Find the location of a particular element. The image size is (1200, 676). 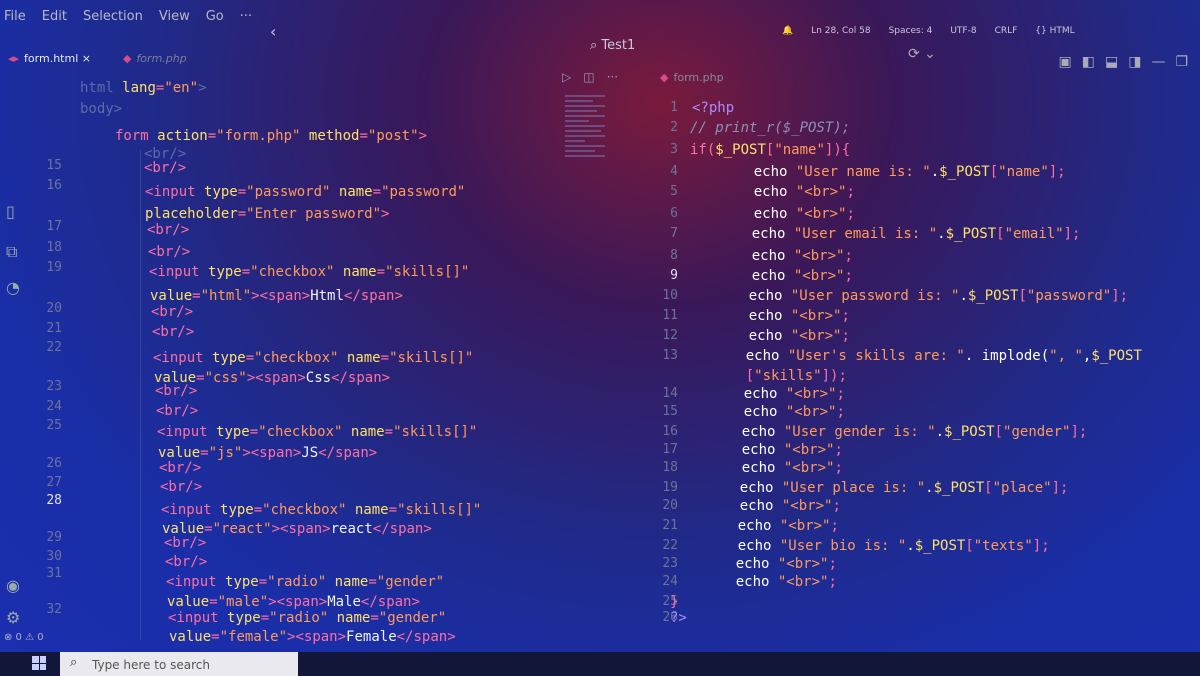

line-ending: CRLF is located at coordinates (1006, 31).